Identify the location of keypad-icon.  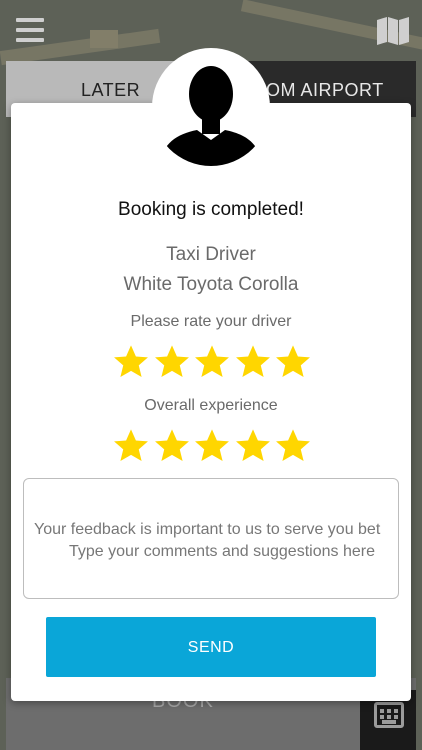
(389, 715).